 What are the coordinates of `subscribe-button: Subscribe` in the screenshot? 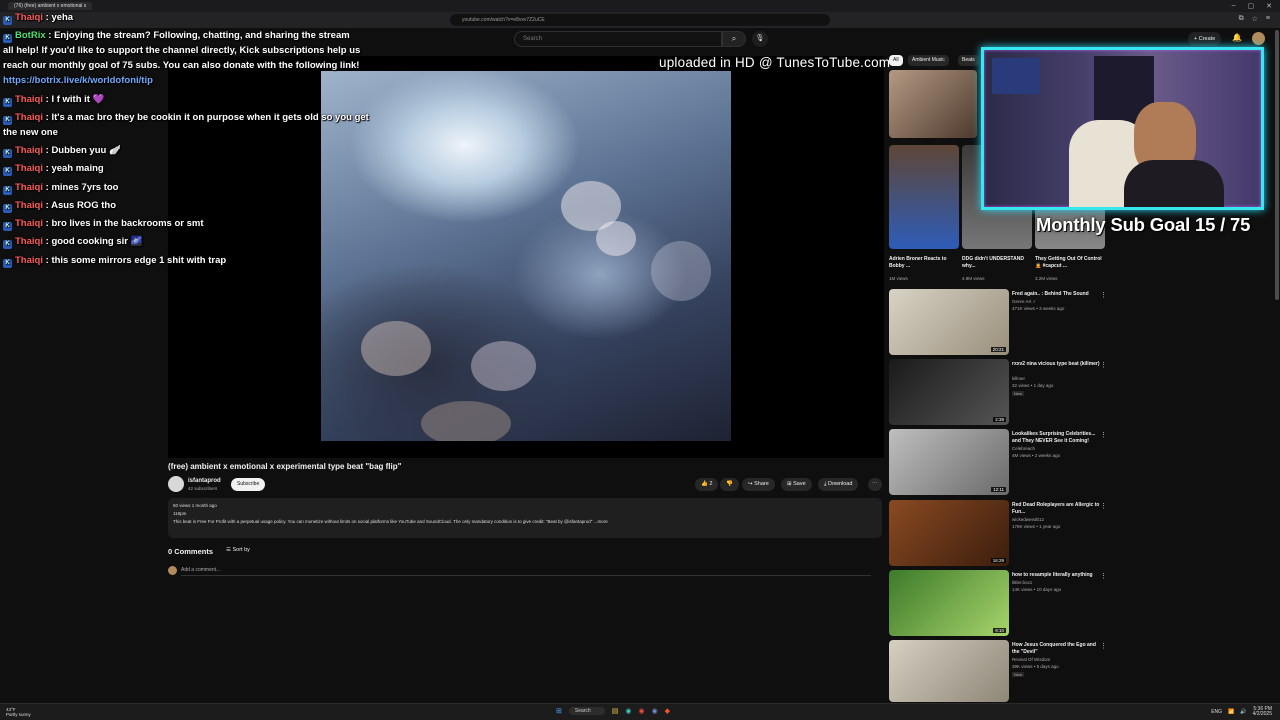 It's located at (248, 484).